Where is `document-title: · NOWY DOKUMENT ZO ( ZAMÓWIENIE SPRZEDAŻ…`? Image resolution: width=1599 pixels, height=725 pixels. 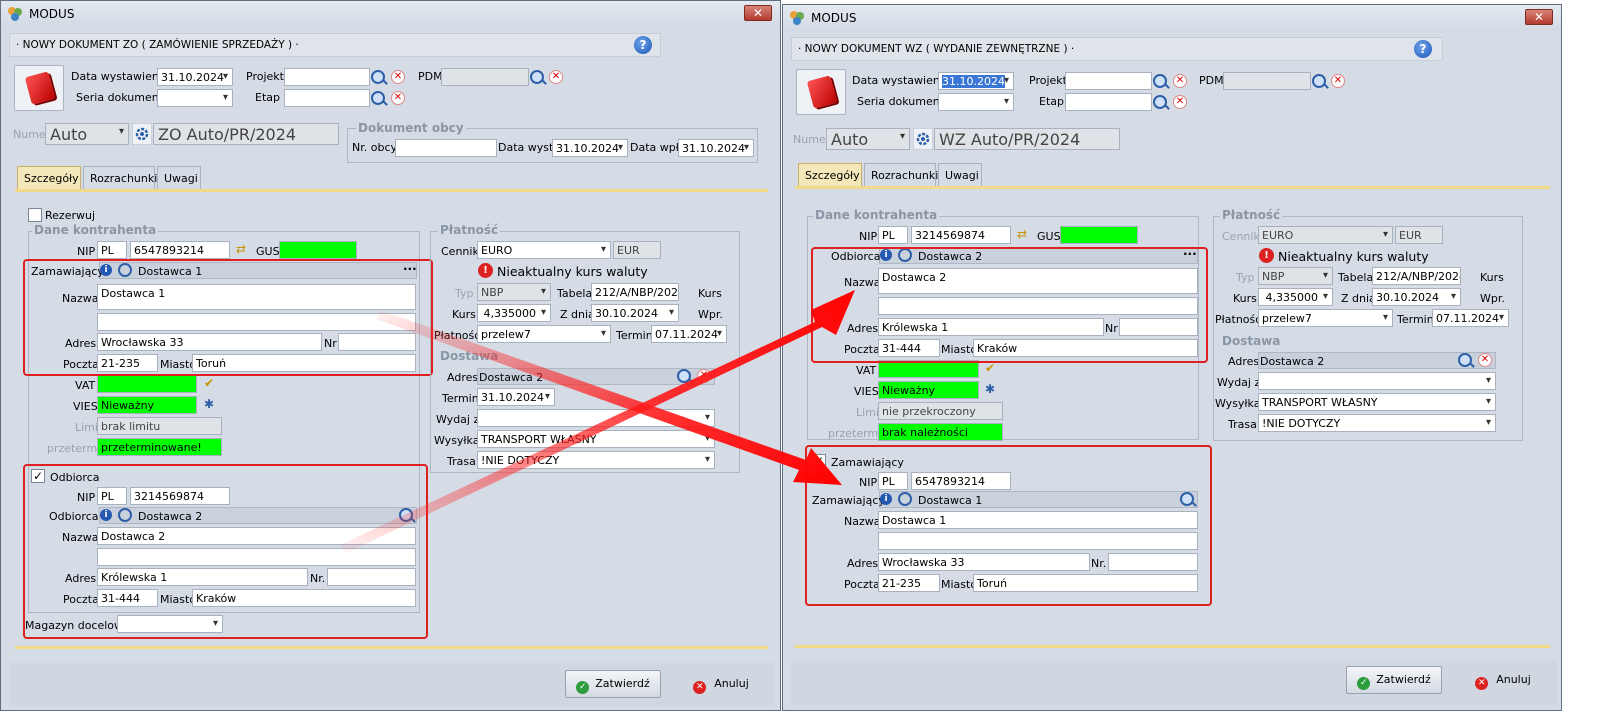
document-title: · NOWY DOKUMENT ZO ( ZAMÓWIENIE SPRZEDAŻ… is located at coordinates (157, 45).